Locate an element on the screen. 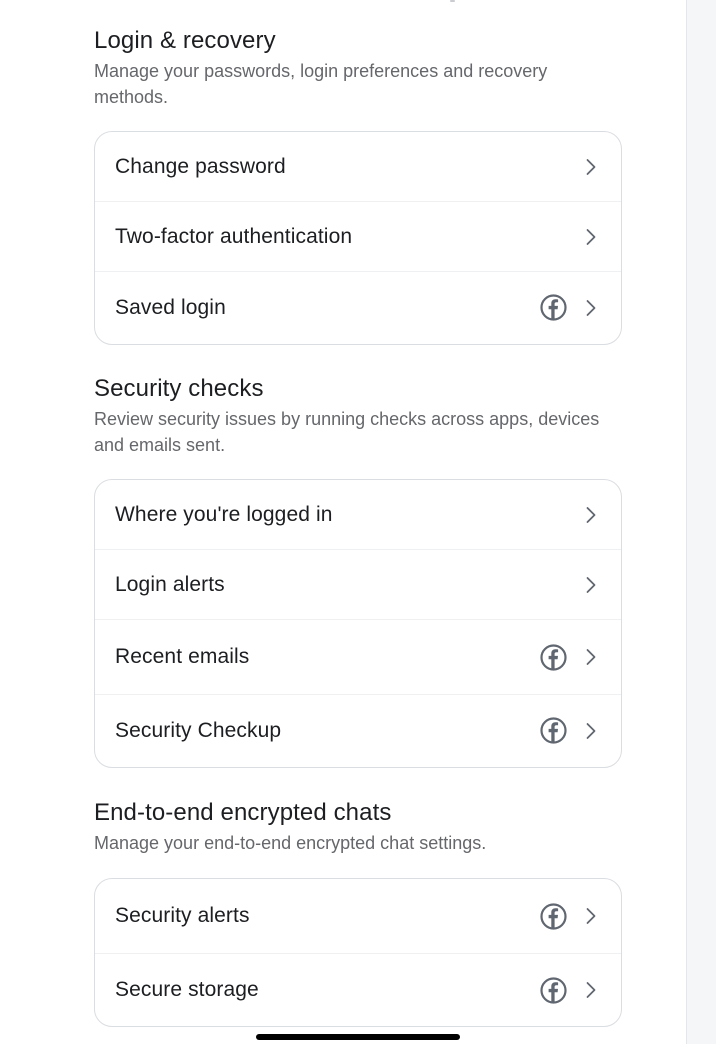 The height and width of the screenshot is (1044, 716). login-alerts-row: Login alerts is located at coordinates (358, 584).